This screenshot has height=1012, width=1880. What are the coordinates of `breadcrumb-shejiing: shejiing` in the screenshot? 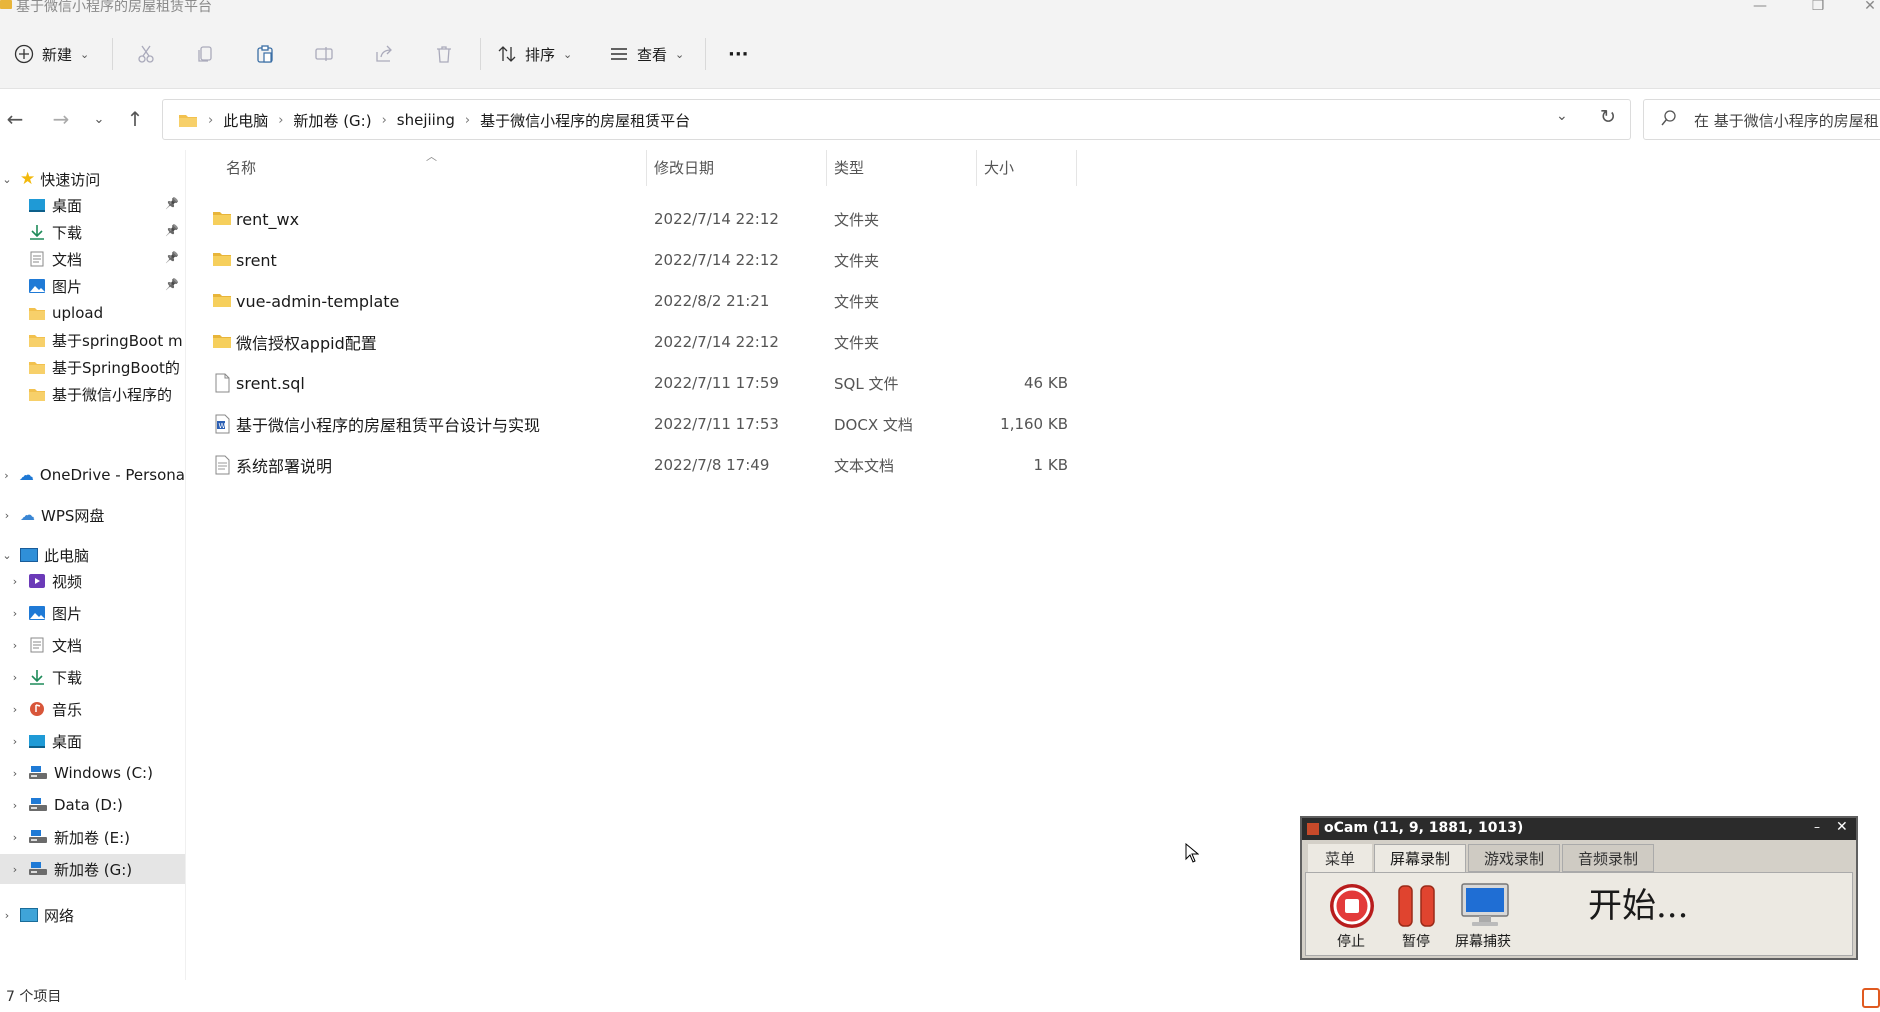 It's located at (426, 120).